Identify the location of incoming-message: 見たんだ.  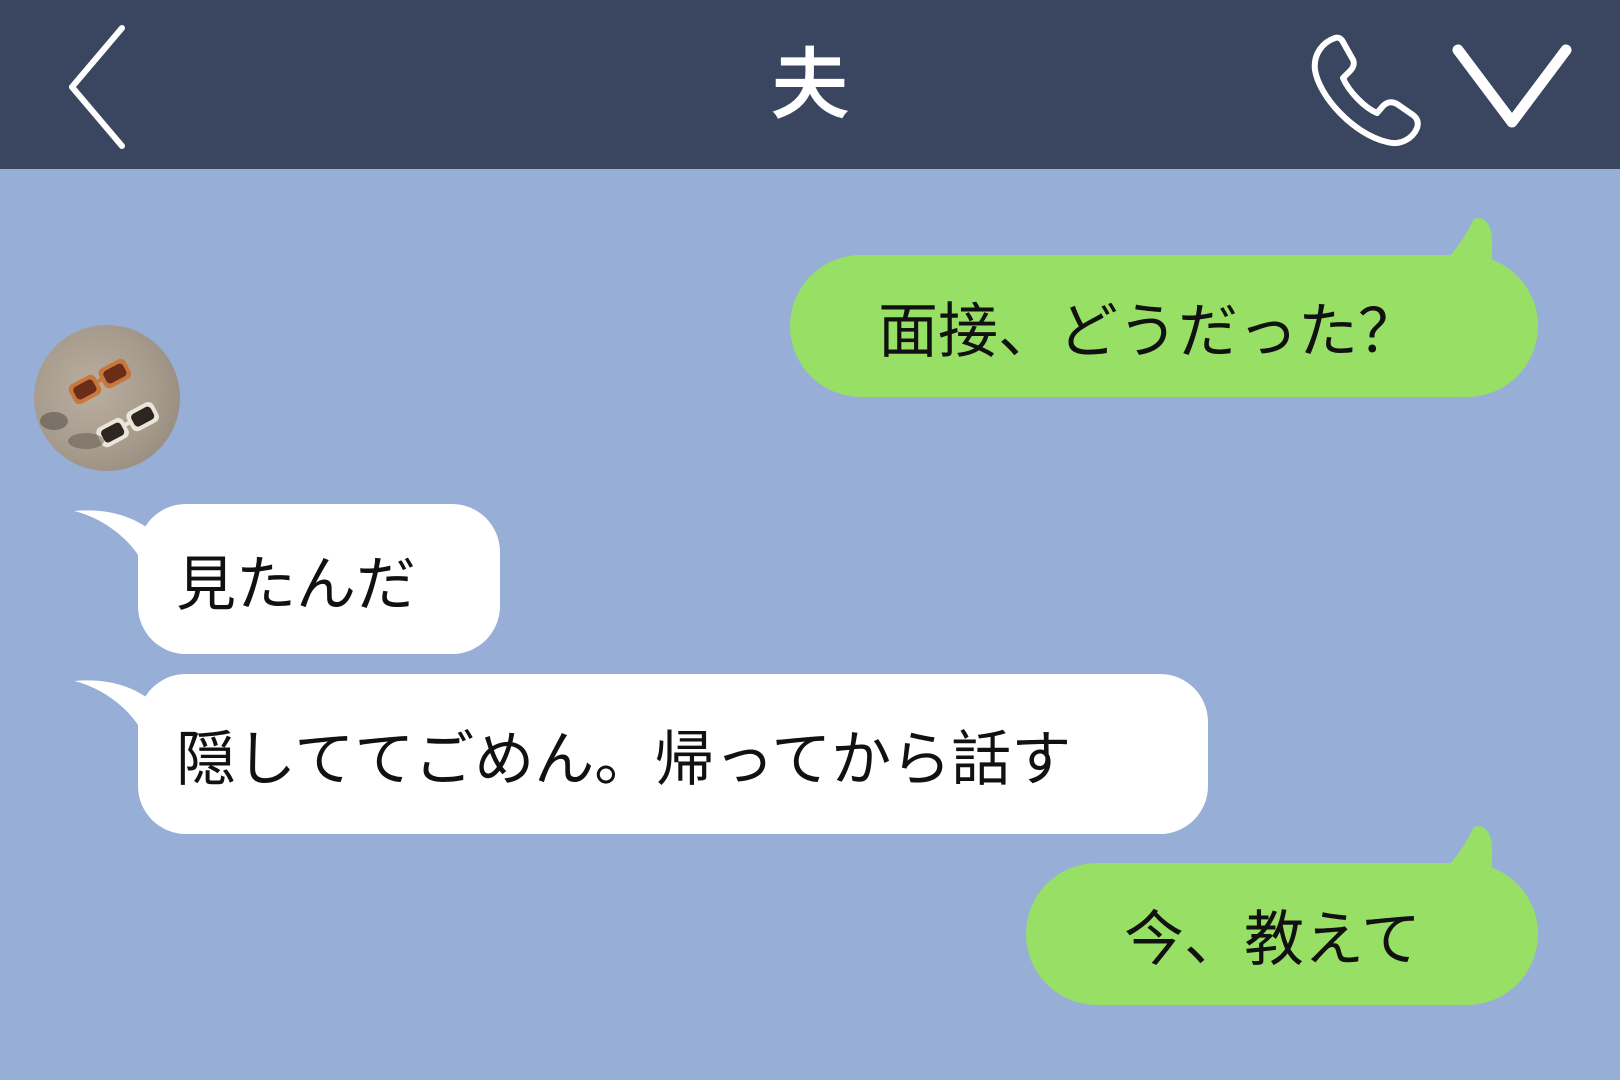
(319, 579).